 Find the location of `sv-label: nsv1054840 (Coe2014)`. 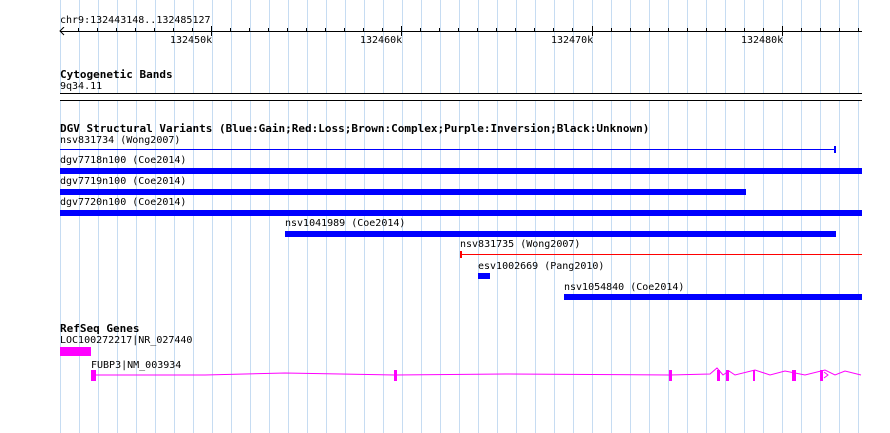

sv-label: nsv1054840 (Coe2014) is located at coordinates (624, 287).